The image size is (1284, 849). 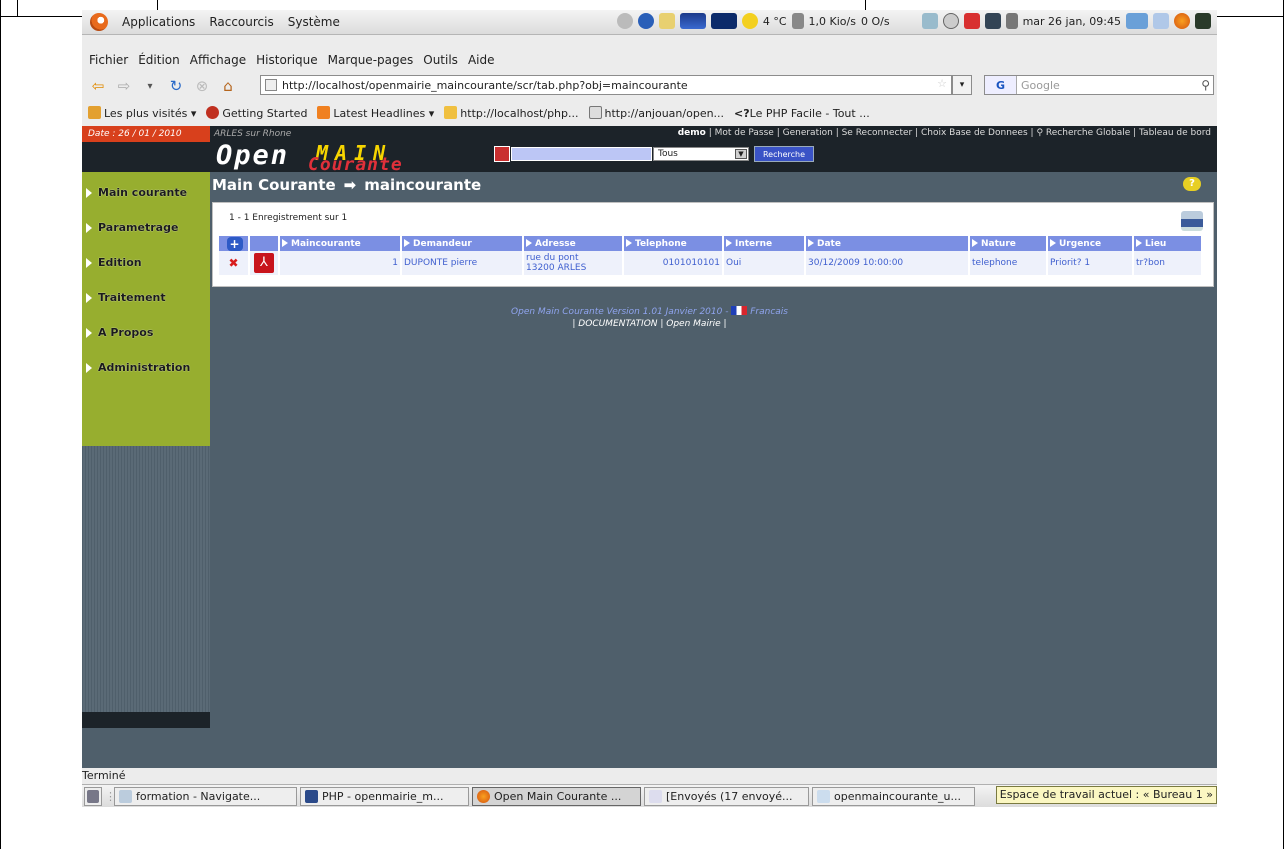 I want to click on mail-task-icon, so click(x=655, y=796).